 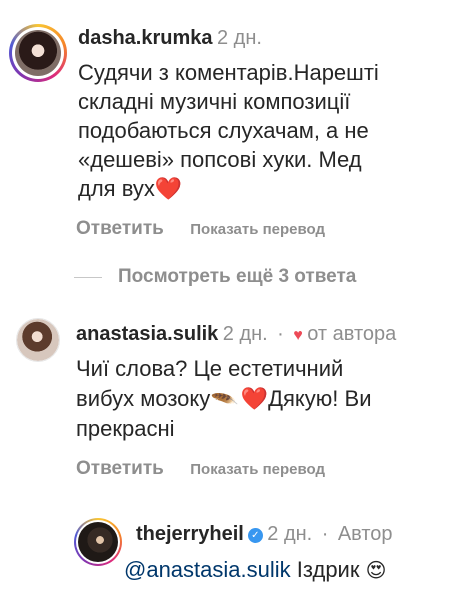 What do you see at coordinates (365, 534) in the screenshot?
I see `author-label: Автор` at bounding box center [365, 534].